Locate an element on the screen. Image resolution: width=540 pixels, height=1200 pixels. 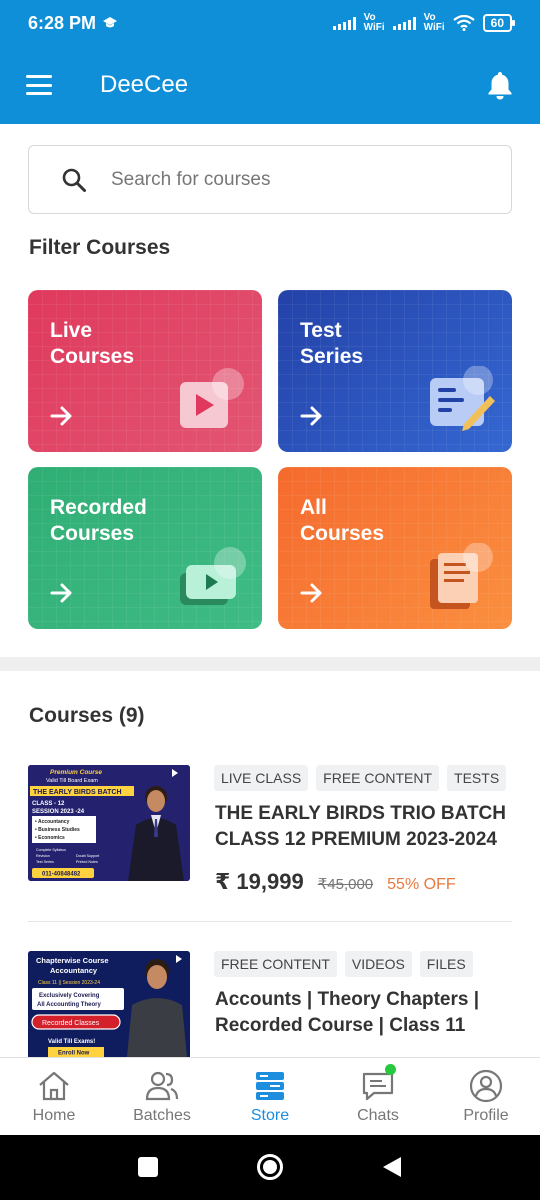
course-tag: VIDEOS is located at coordinates (378, 964).